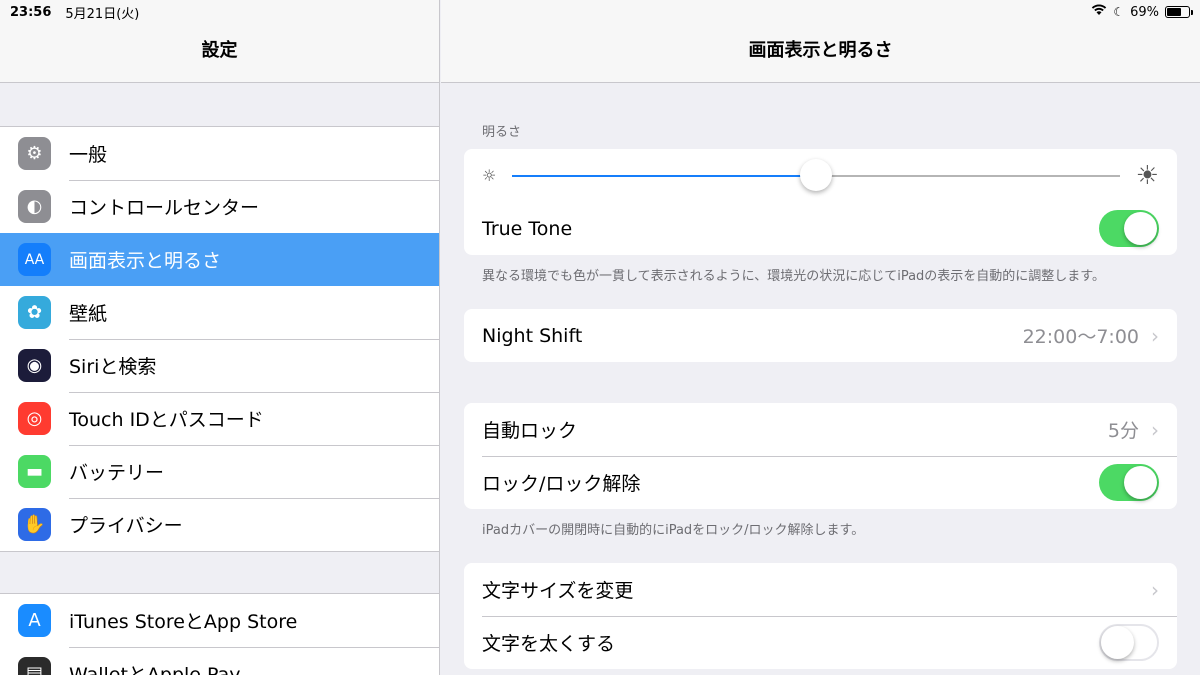 The width and height of the screenshot is (1200, 675). What do you see at coordinates (155, 669) in the screenshot?
I see `sidebar-item-label: WalletとApple Pay` at bounding box center [155, 669].